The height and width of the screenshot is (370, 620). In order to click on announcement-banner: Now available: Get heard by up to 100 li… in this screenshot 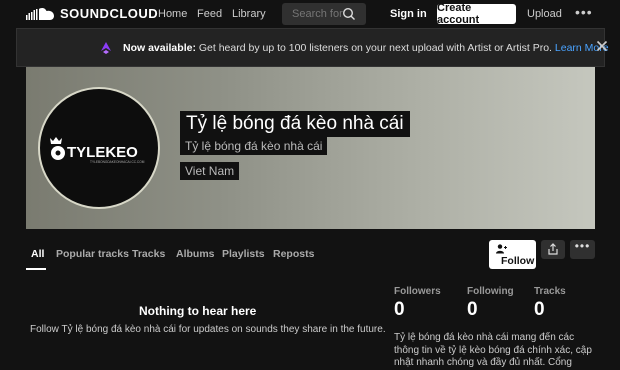, I will do `click(312, 47)`.